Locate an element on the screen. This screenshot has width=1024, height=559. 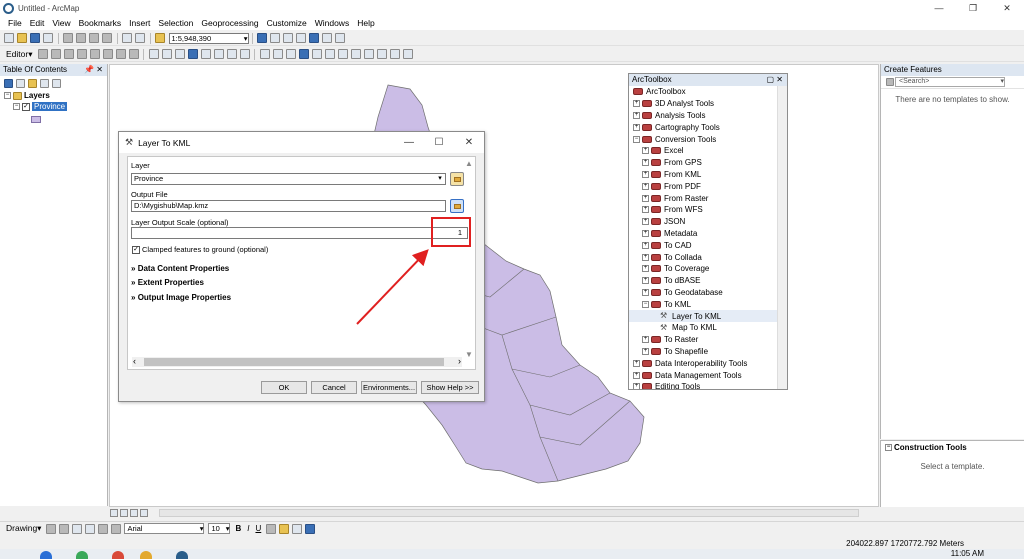
save-icon is located at coordinates (35, 38).